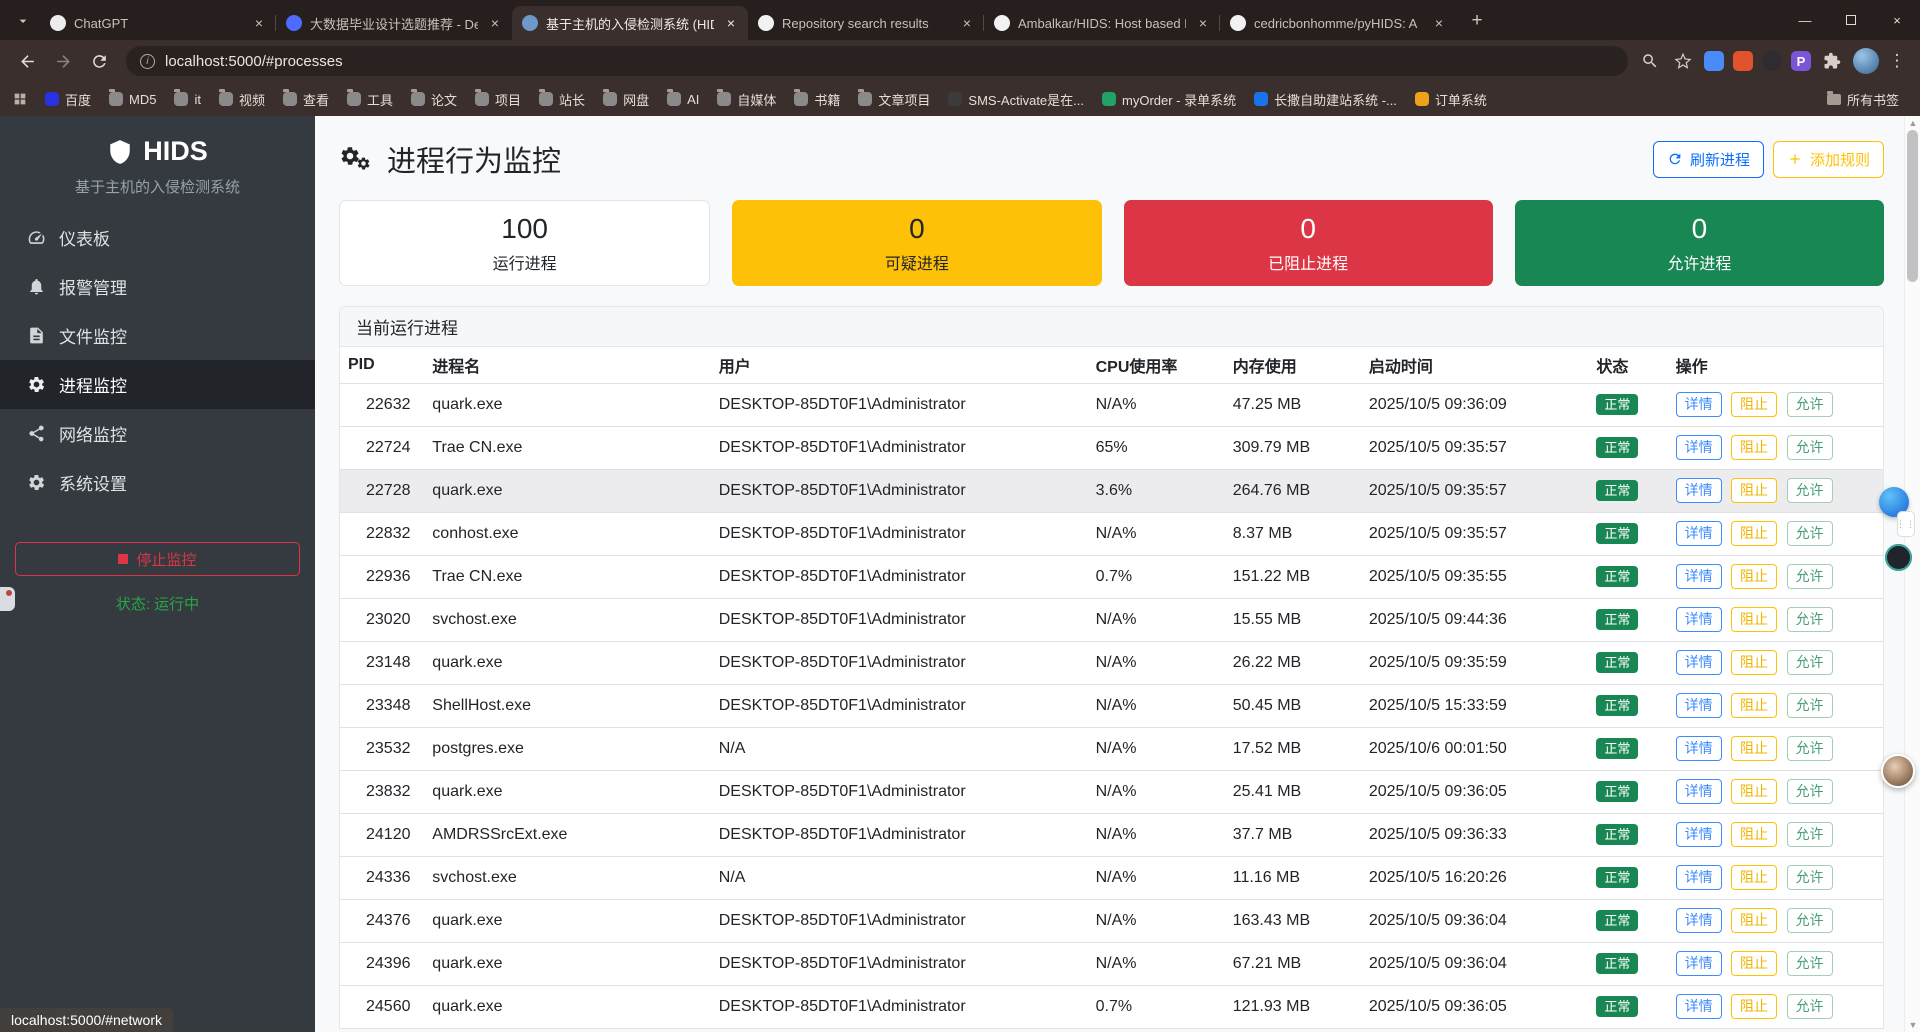 This screenshot has height=1032, width=1920. What do you see at coordinates (157, 237) in the screenshot?
I see `sidebar-item-dashboard: 仪表板` at bounding box center [157, 237].